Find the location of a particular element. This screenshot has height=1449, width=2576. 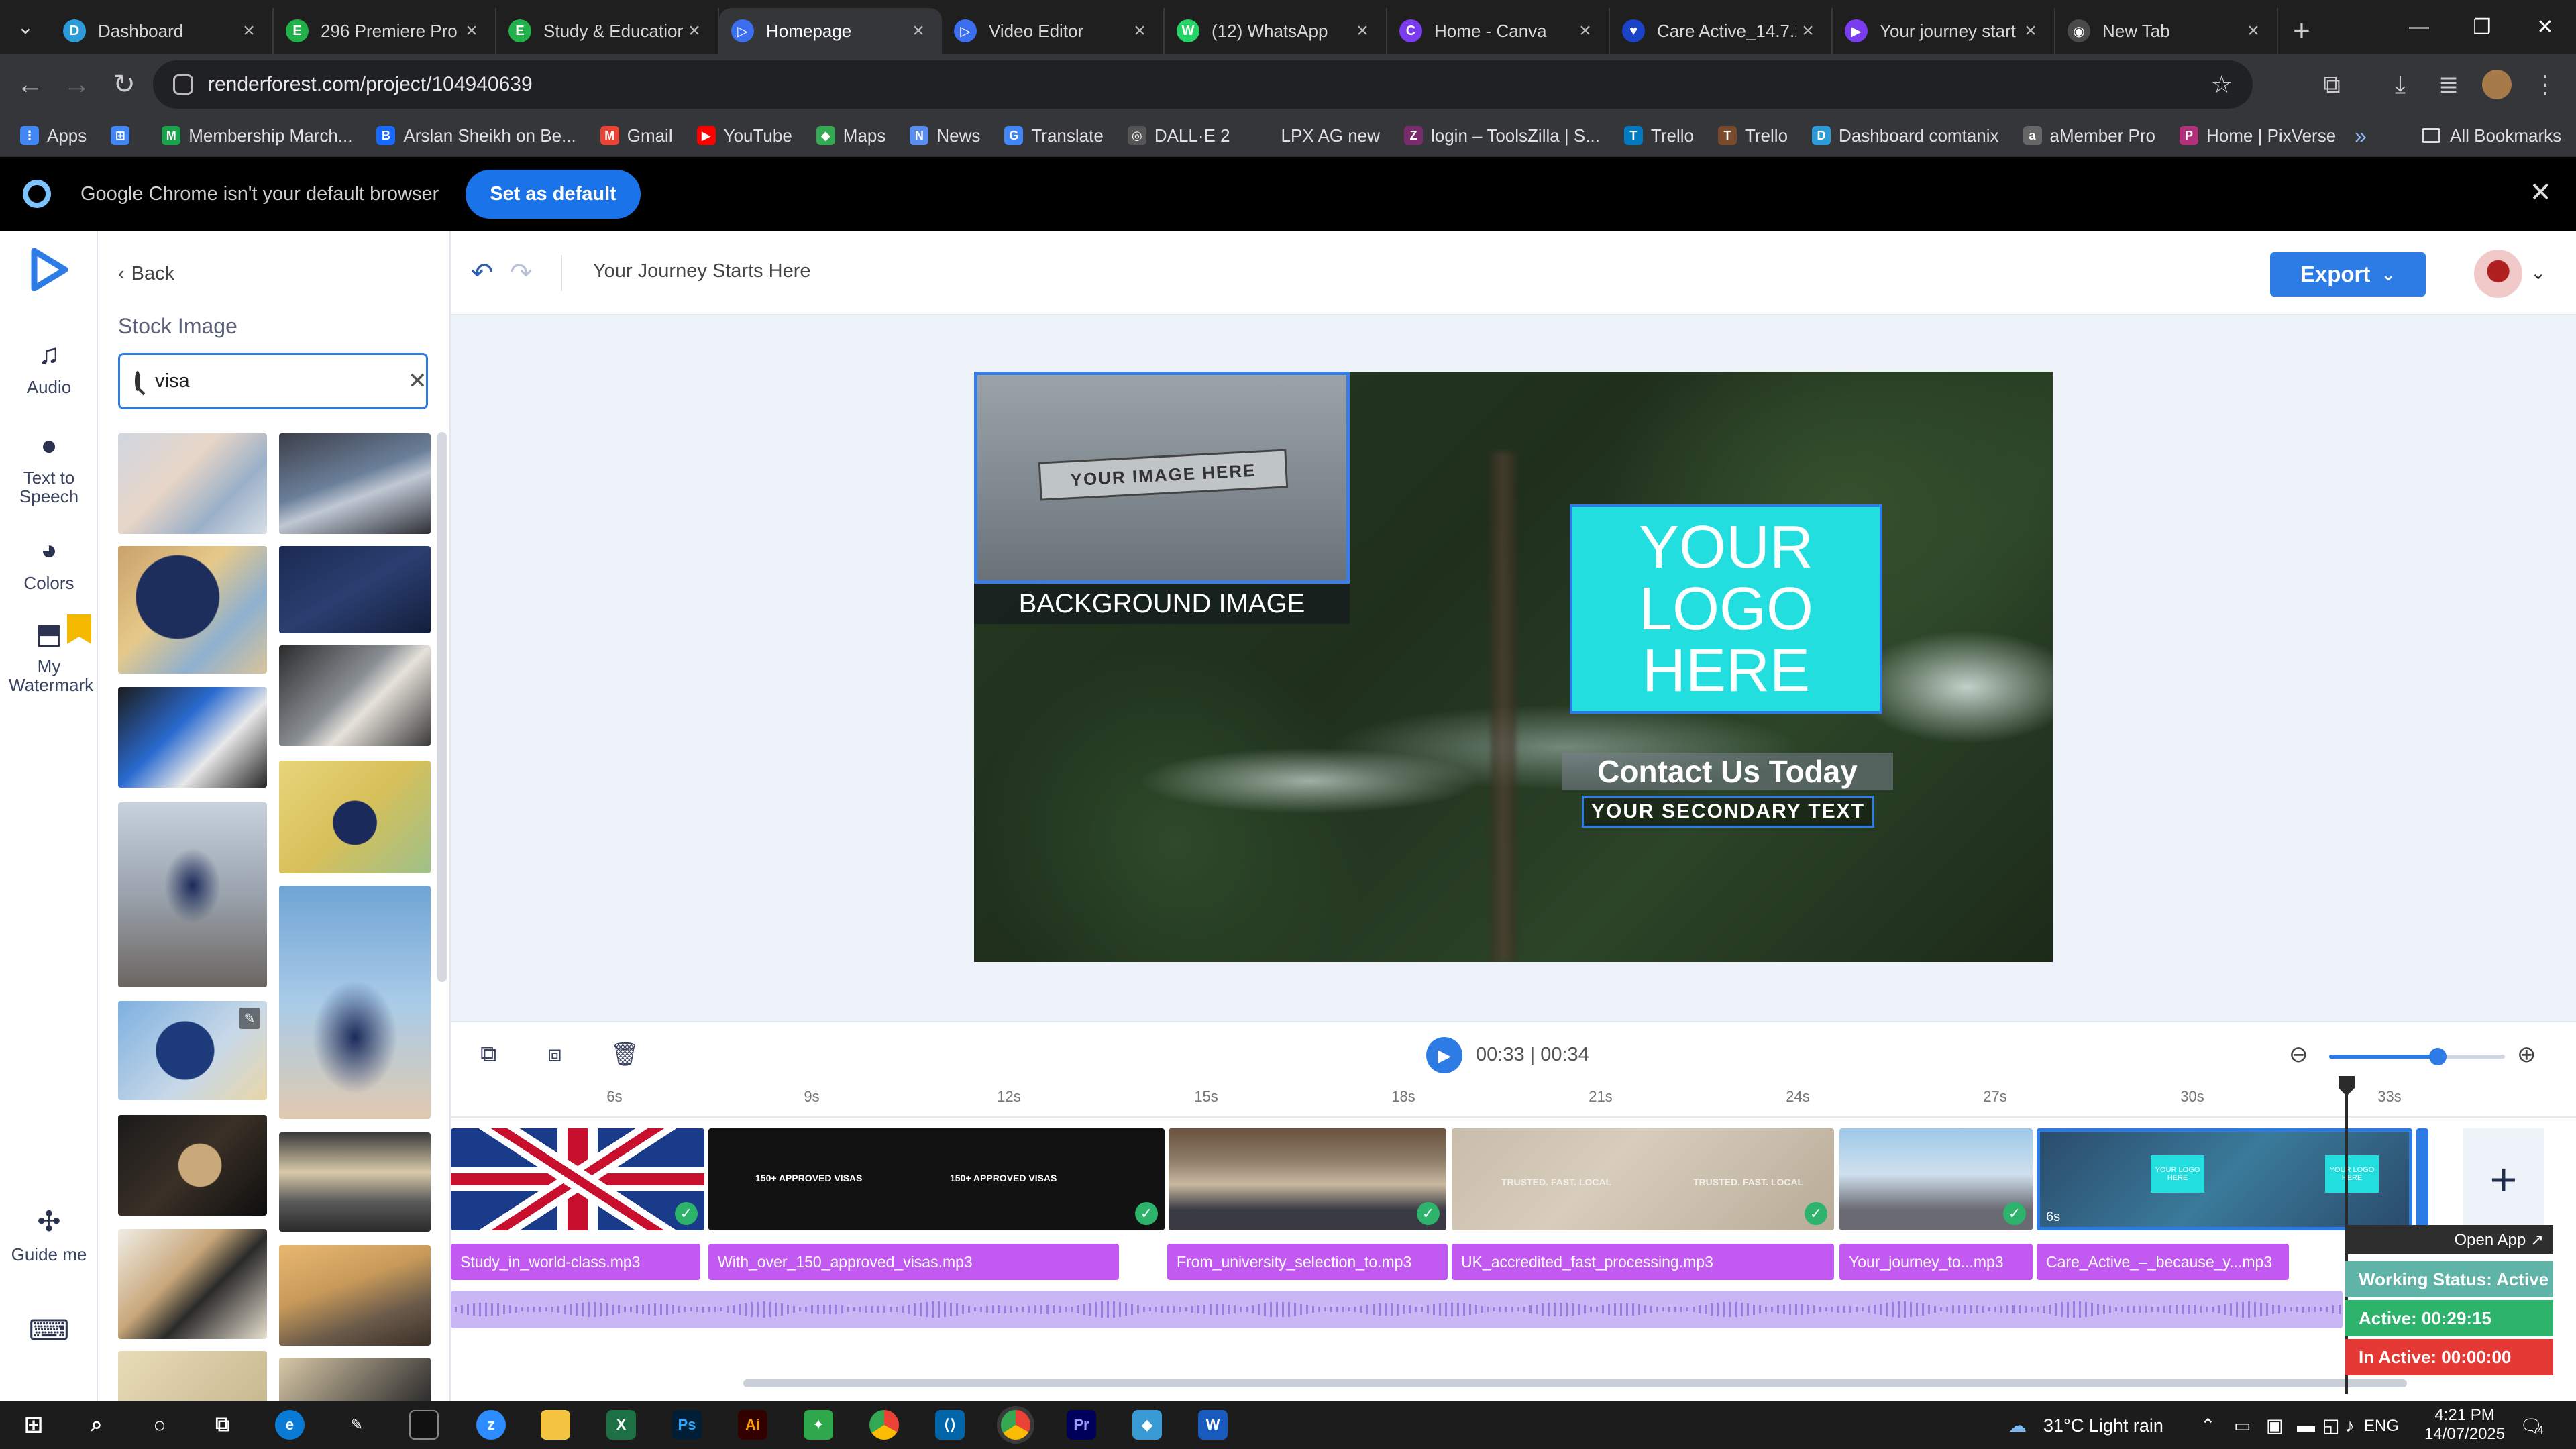

bookmark-item: a aMember Pro is located at coordinates (2089, 135).